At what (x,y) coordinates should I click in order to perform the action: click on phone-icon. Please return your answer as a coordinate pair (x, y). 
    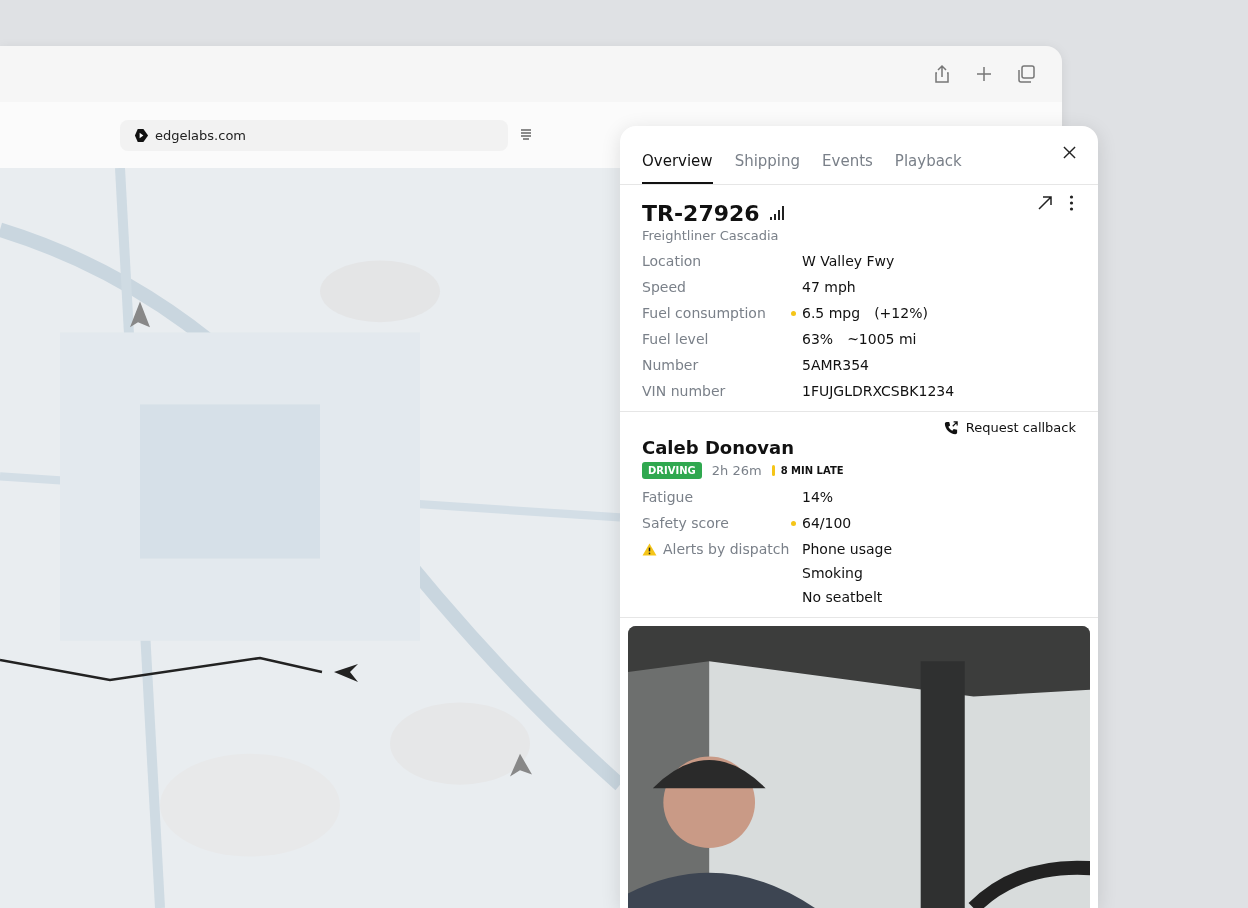
    Looking at the image, I should click on (950, 427).